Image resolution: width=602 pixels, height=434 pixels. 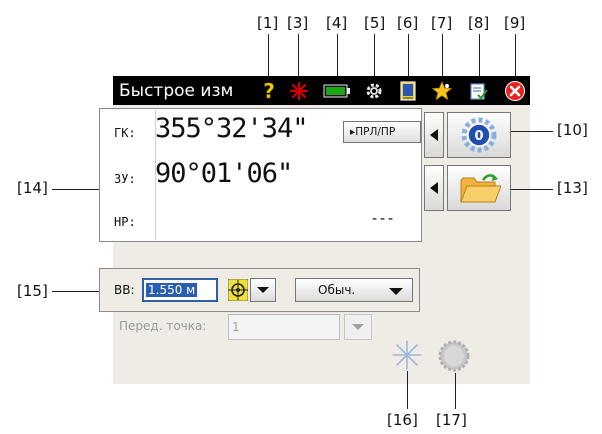 I want to click on favorites-star-icon, so click(x=442, y=90).